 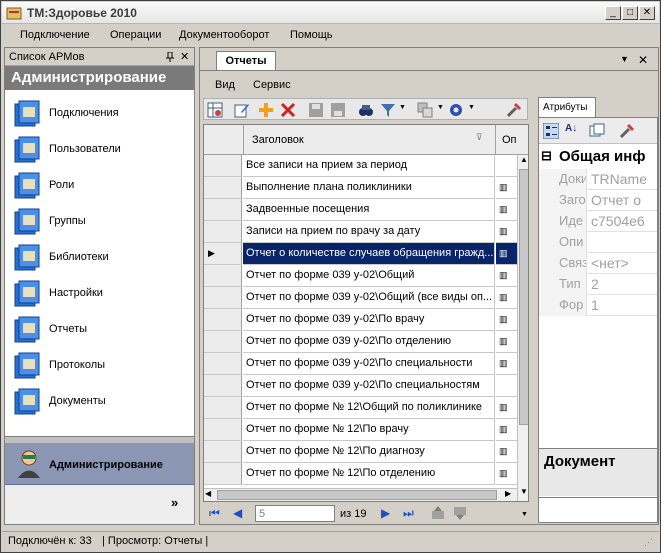 I want to click on collapse-icon: ⊟, so click(x=546, y=156).